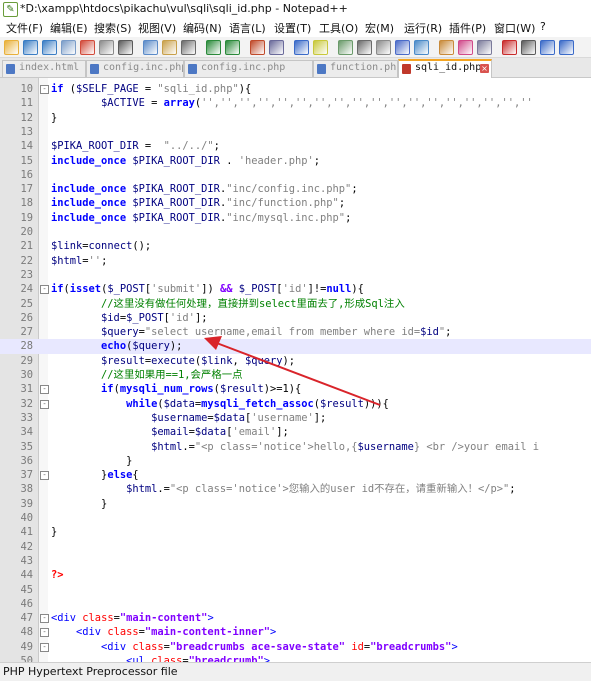  What do you see at coordinates (423, 28) in the screenshot?
I see `menu-item-9: 运行(R)` at bounding box center [423, 28].